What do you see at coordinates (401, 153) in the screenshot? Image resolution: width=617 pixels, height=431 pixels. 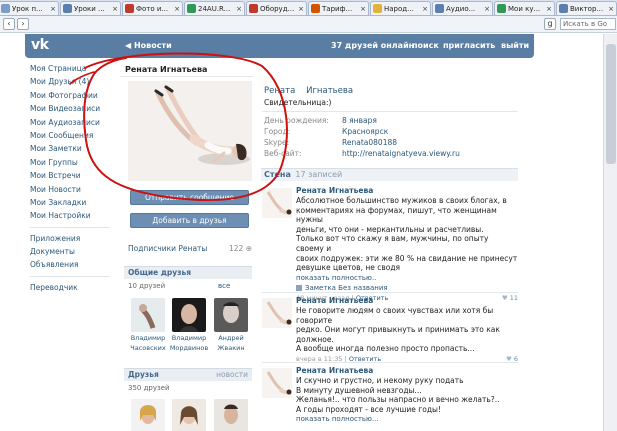 I see `info-value: http://renataignatyeva.viewy.ru` at bounding box center [401, 153].